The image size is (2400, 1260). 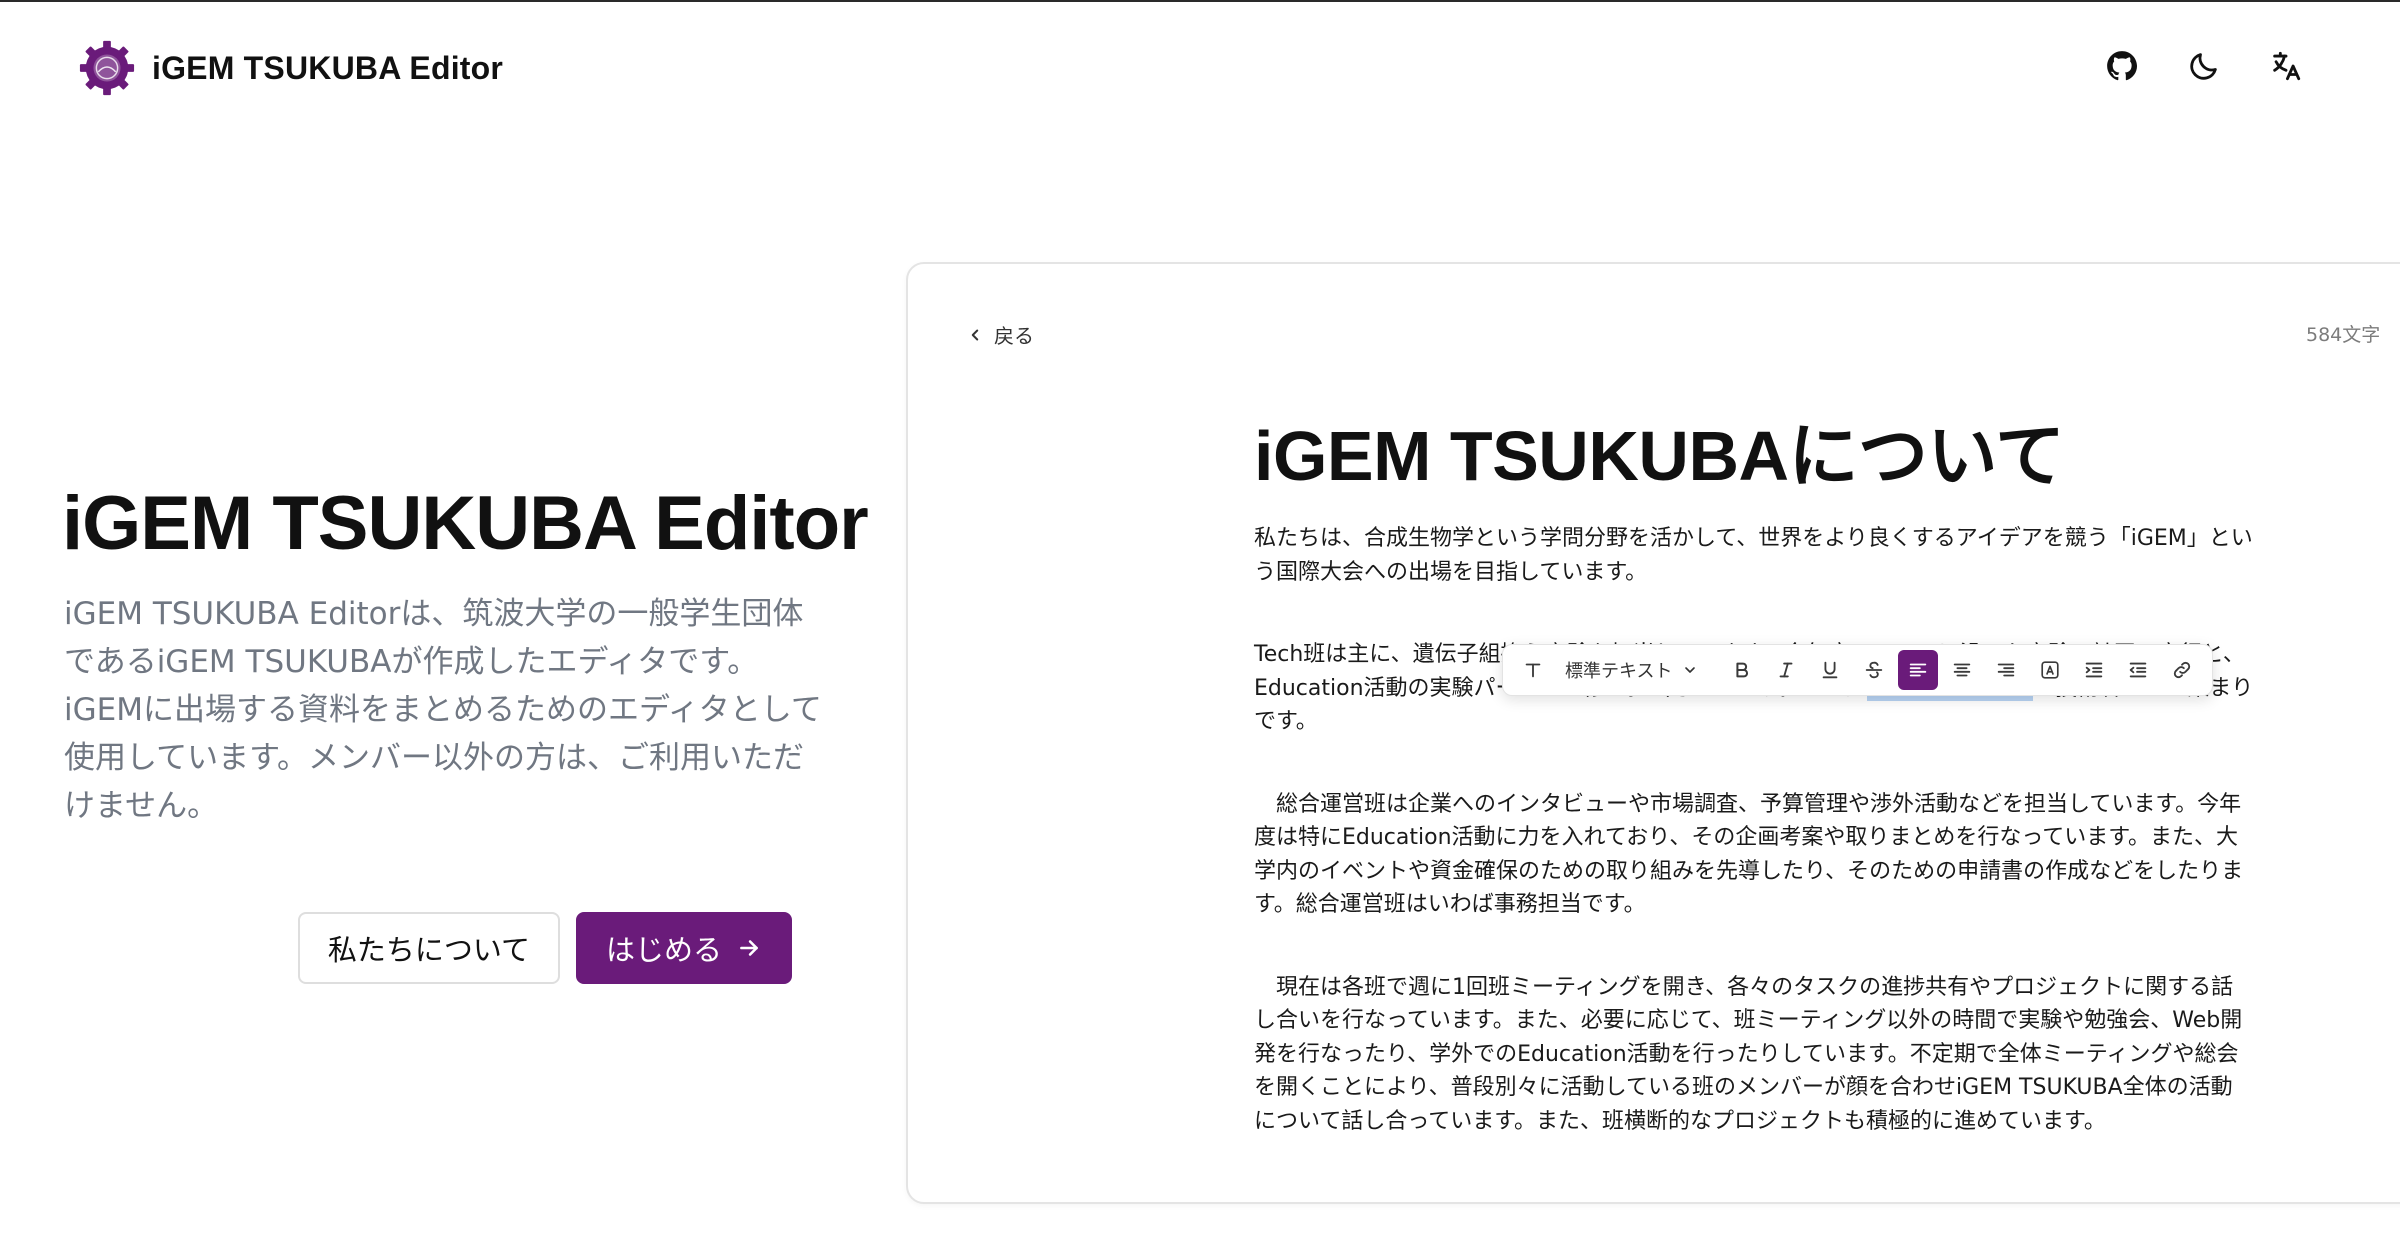 I want to click on logo-icon, so click(x=107, y=68).